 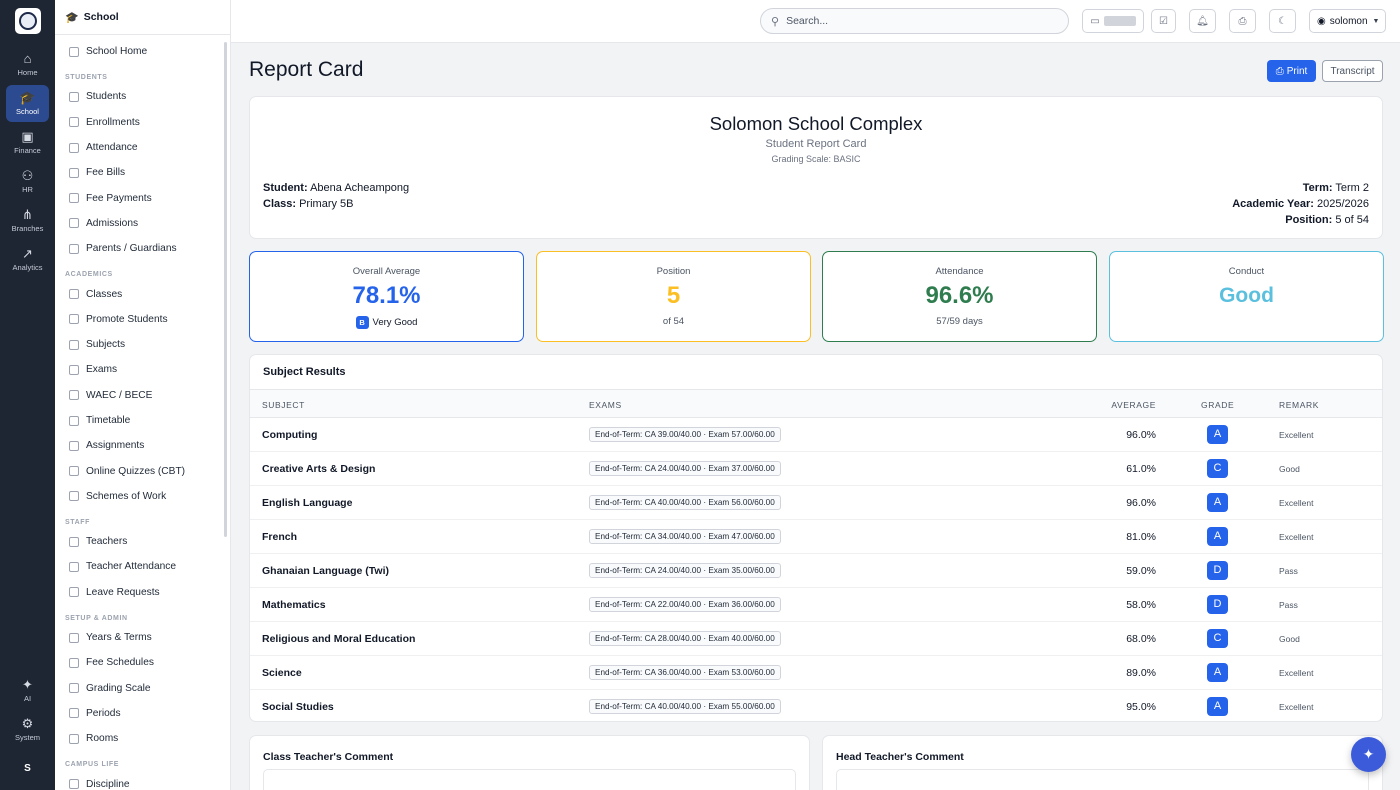 I want to click on report-subtitle: Student Report Card, so click(x=816, y=144).